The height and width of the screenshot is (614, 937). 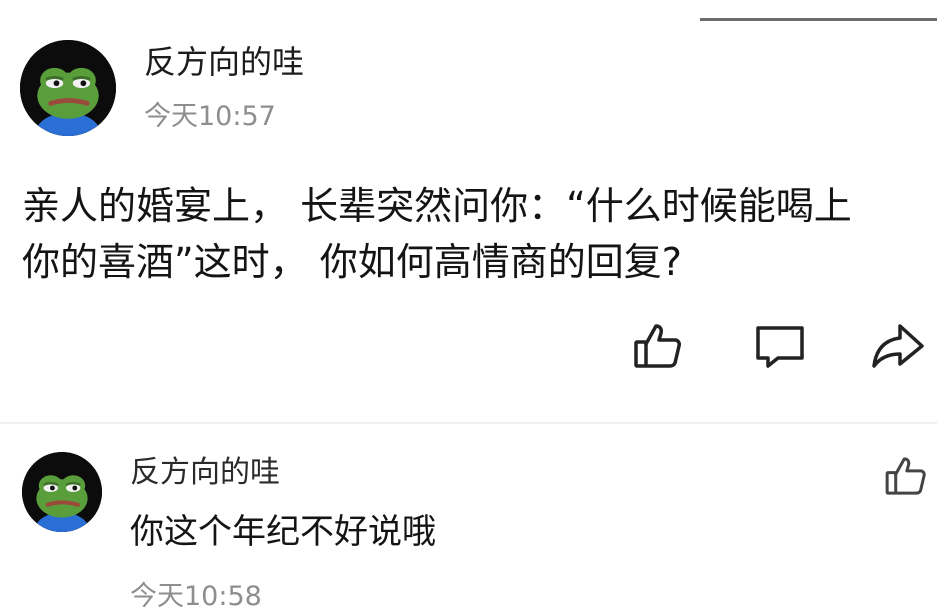 I want to click on post-body-line-1: 亲人的婚宴上， 长辈突然问你：“什么时候能喝上, so click(x=437, y=206).